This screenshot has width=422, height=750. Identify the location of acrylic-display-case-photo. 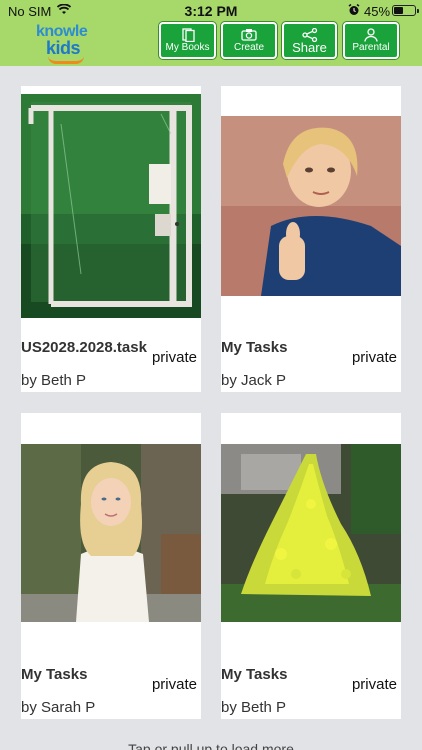
(111, 206).